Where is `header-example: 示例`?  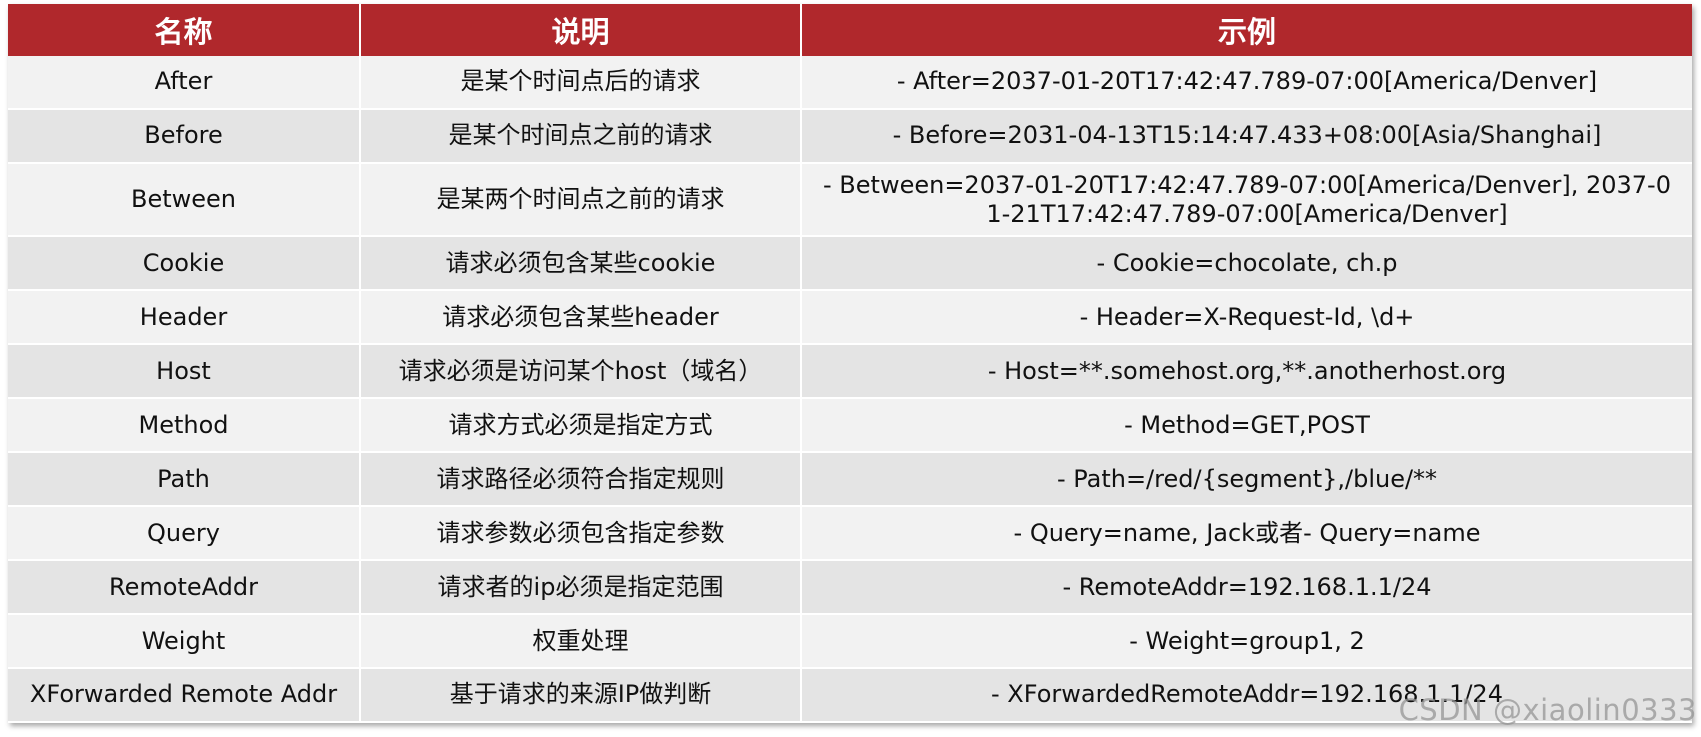
header-example: 示例 is located at coordinates (1246, 30).